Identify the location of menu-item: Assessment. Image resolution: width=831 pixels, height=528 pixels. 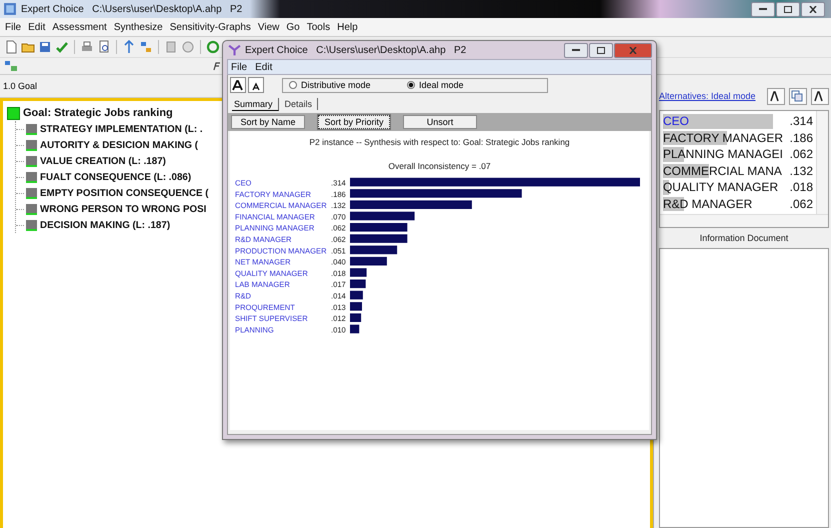
(79, 27).